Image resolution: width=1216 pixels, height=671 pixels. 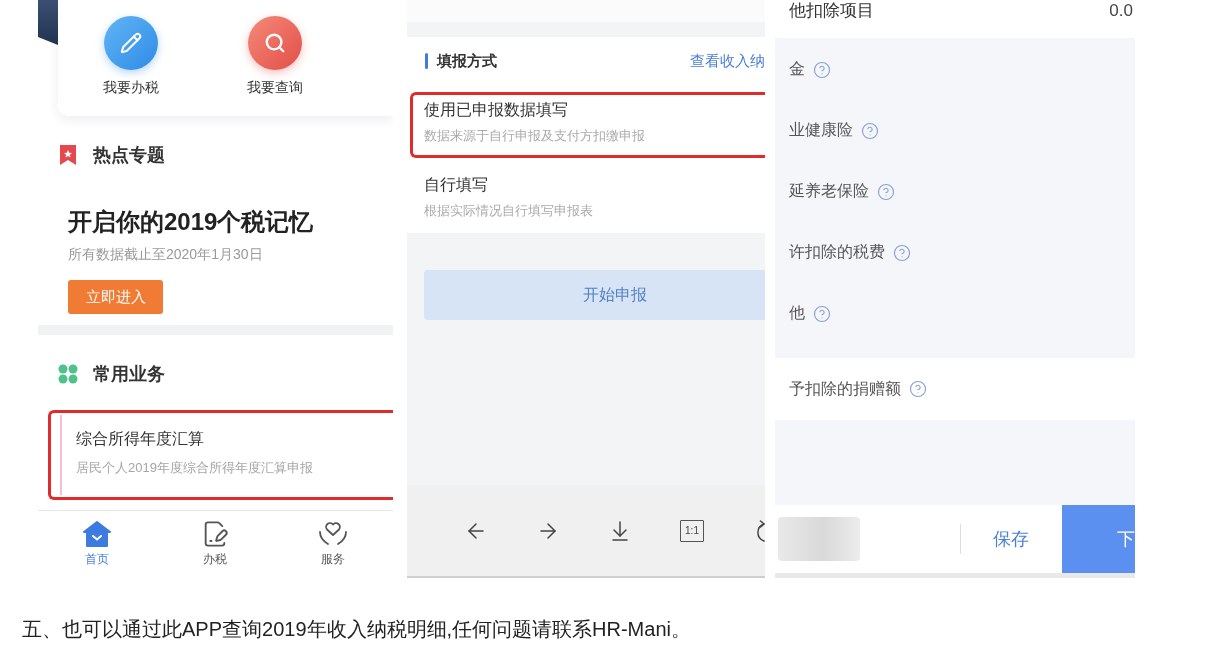 I want to click on heart-hands-icon, so click(x=333, y=534).